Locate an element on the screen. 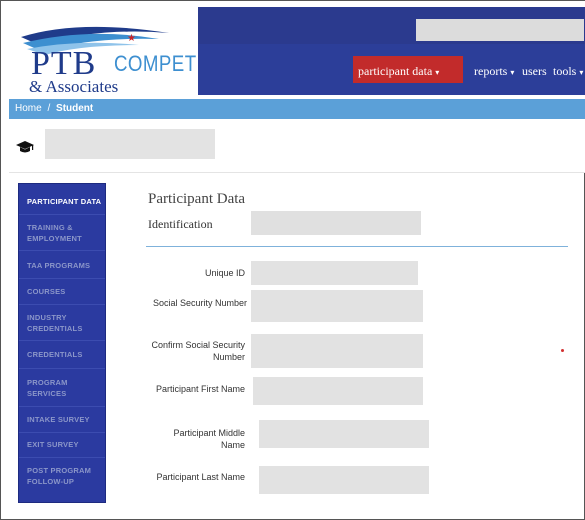 This screenshot has height=520, width=585. identification-redacted is located at coordinates (336, 223).